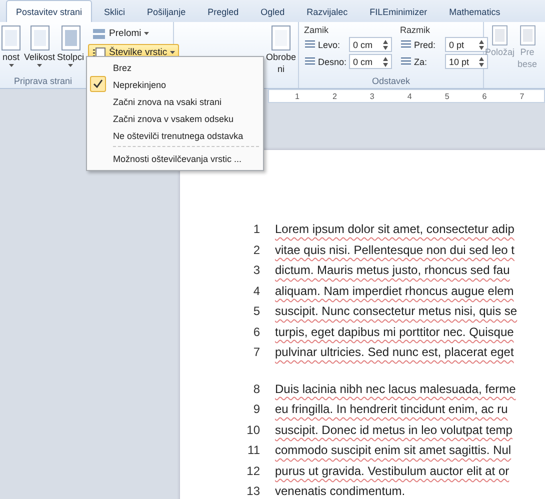 This screenshot has width=545, height=499. What do you see at coordinates (272, 11) in the screenshot?
I see `ribbon-tab: Ogled` at bounding box center [272, 11].